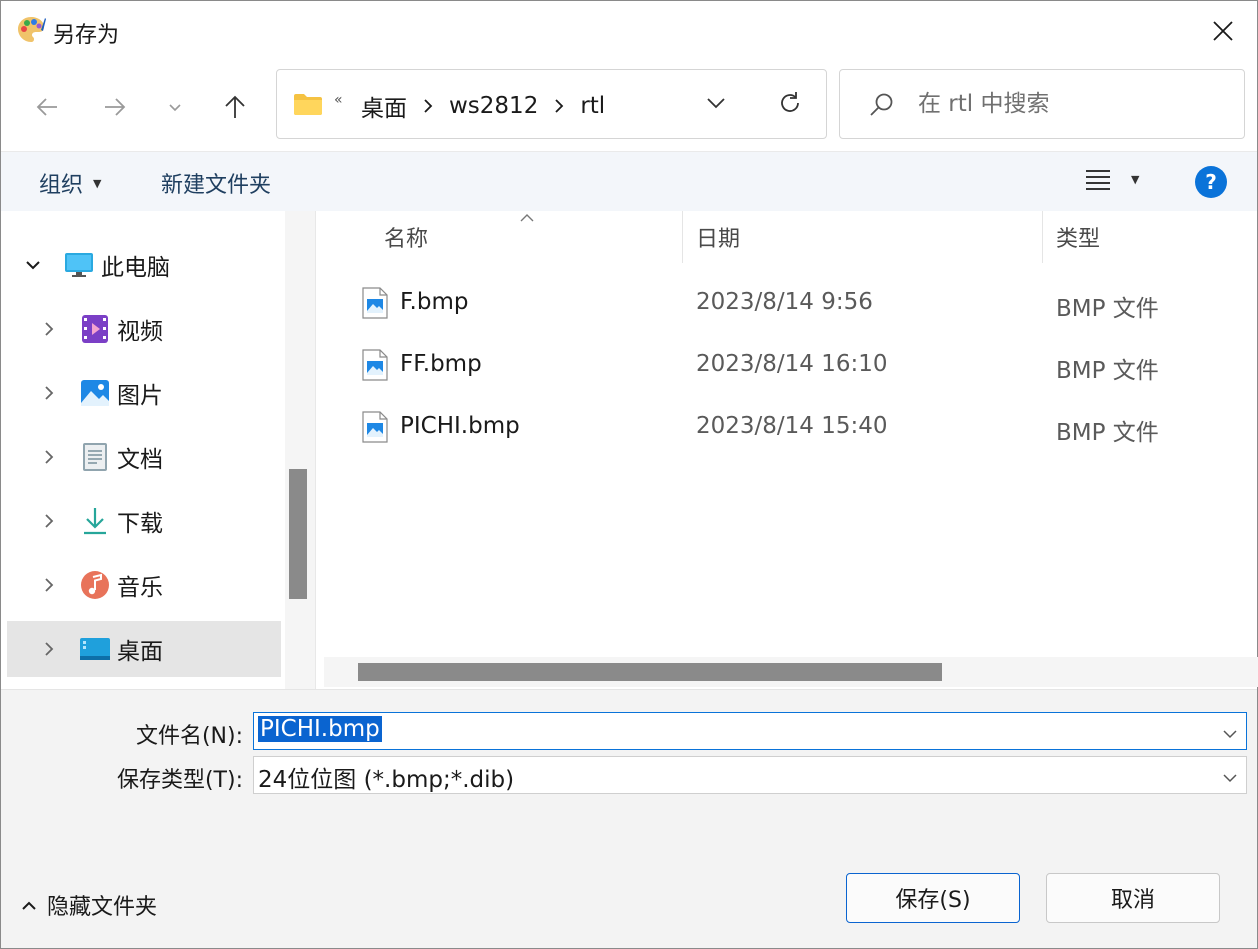 This screenshot has width=1258, height=949. Describe the element at coordinates (31, 30) in the screenshot. I see `paint-palette-icon` at that location.